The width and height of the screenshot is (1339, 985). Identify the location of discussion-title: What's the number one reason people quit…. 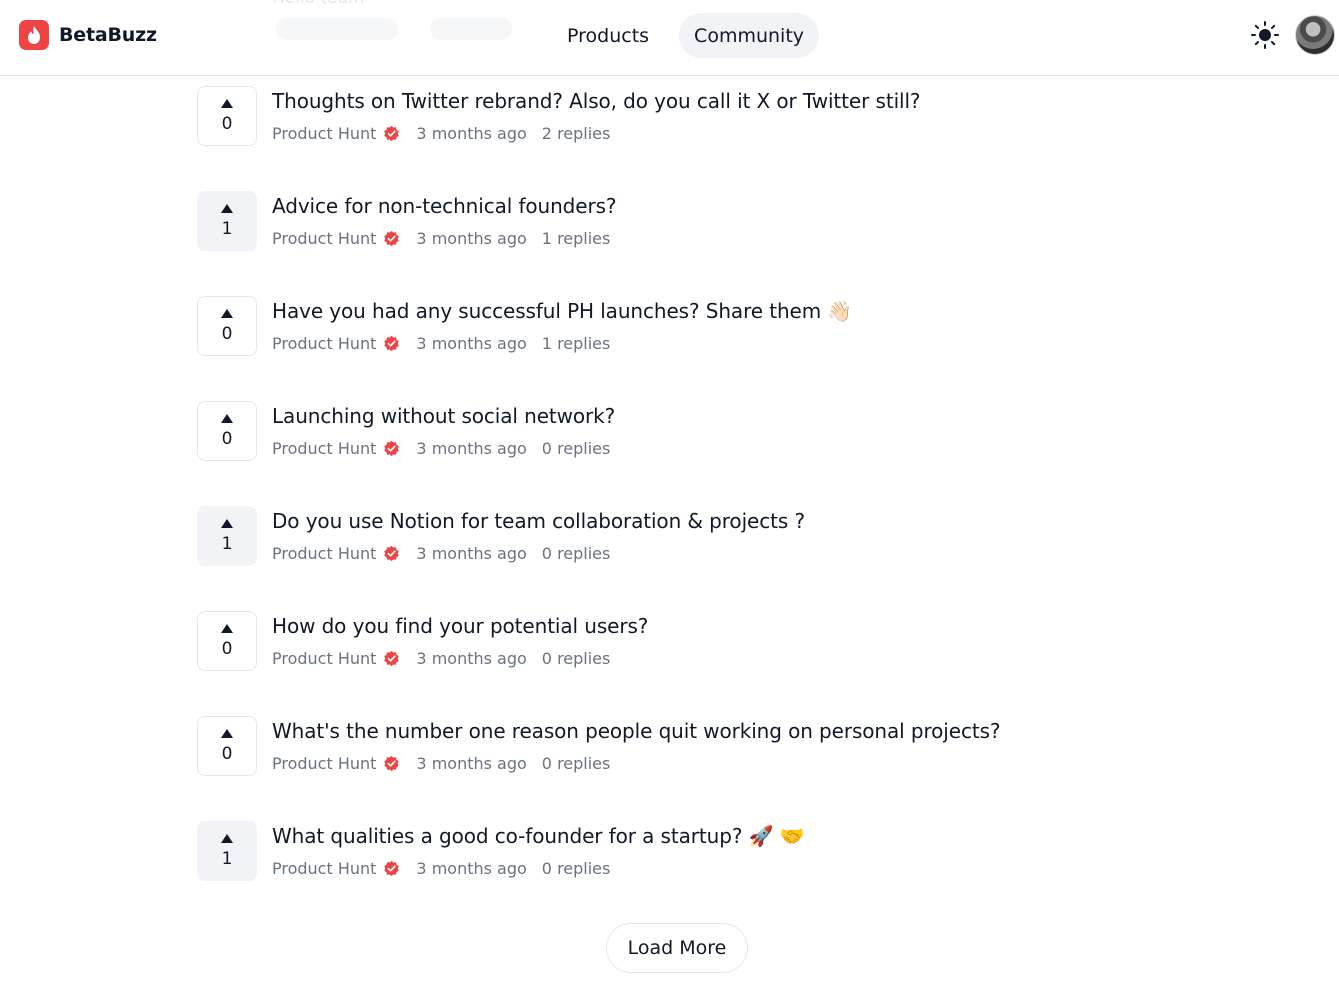
(636, 731).